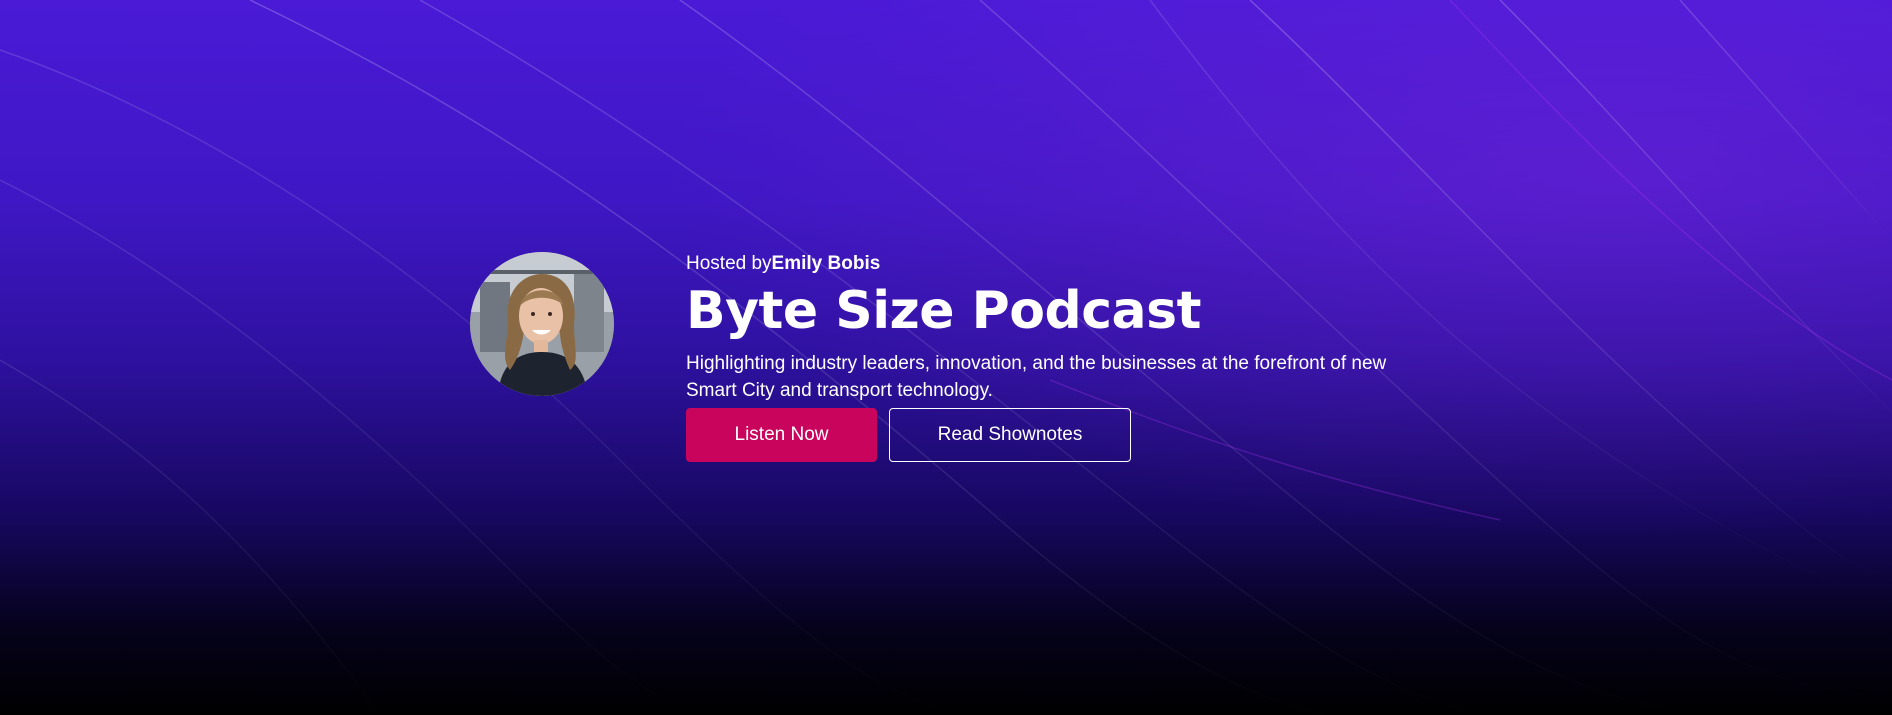 This screenshot has height=715, width=1892. Describe the element at coordinates (729, 263) in the screenshot. I see `hosted-by-label: Hosted by` at that location.